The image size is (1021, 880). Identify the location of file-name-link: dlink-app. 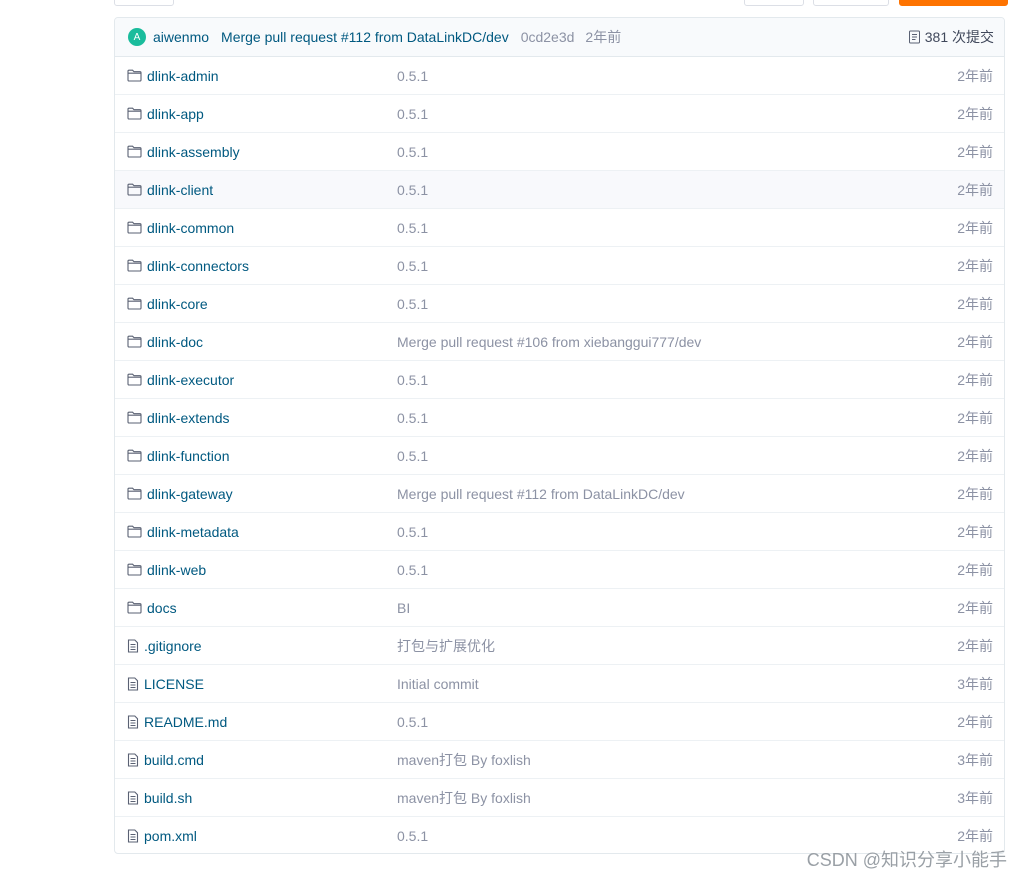
(175, 114).